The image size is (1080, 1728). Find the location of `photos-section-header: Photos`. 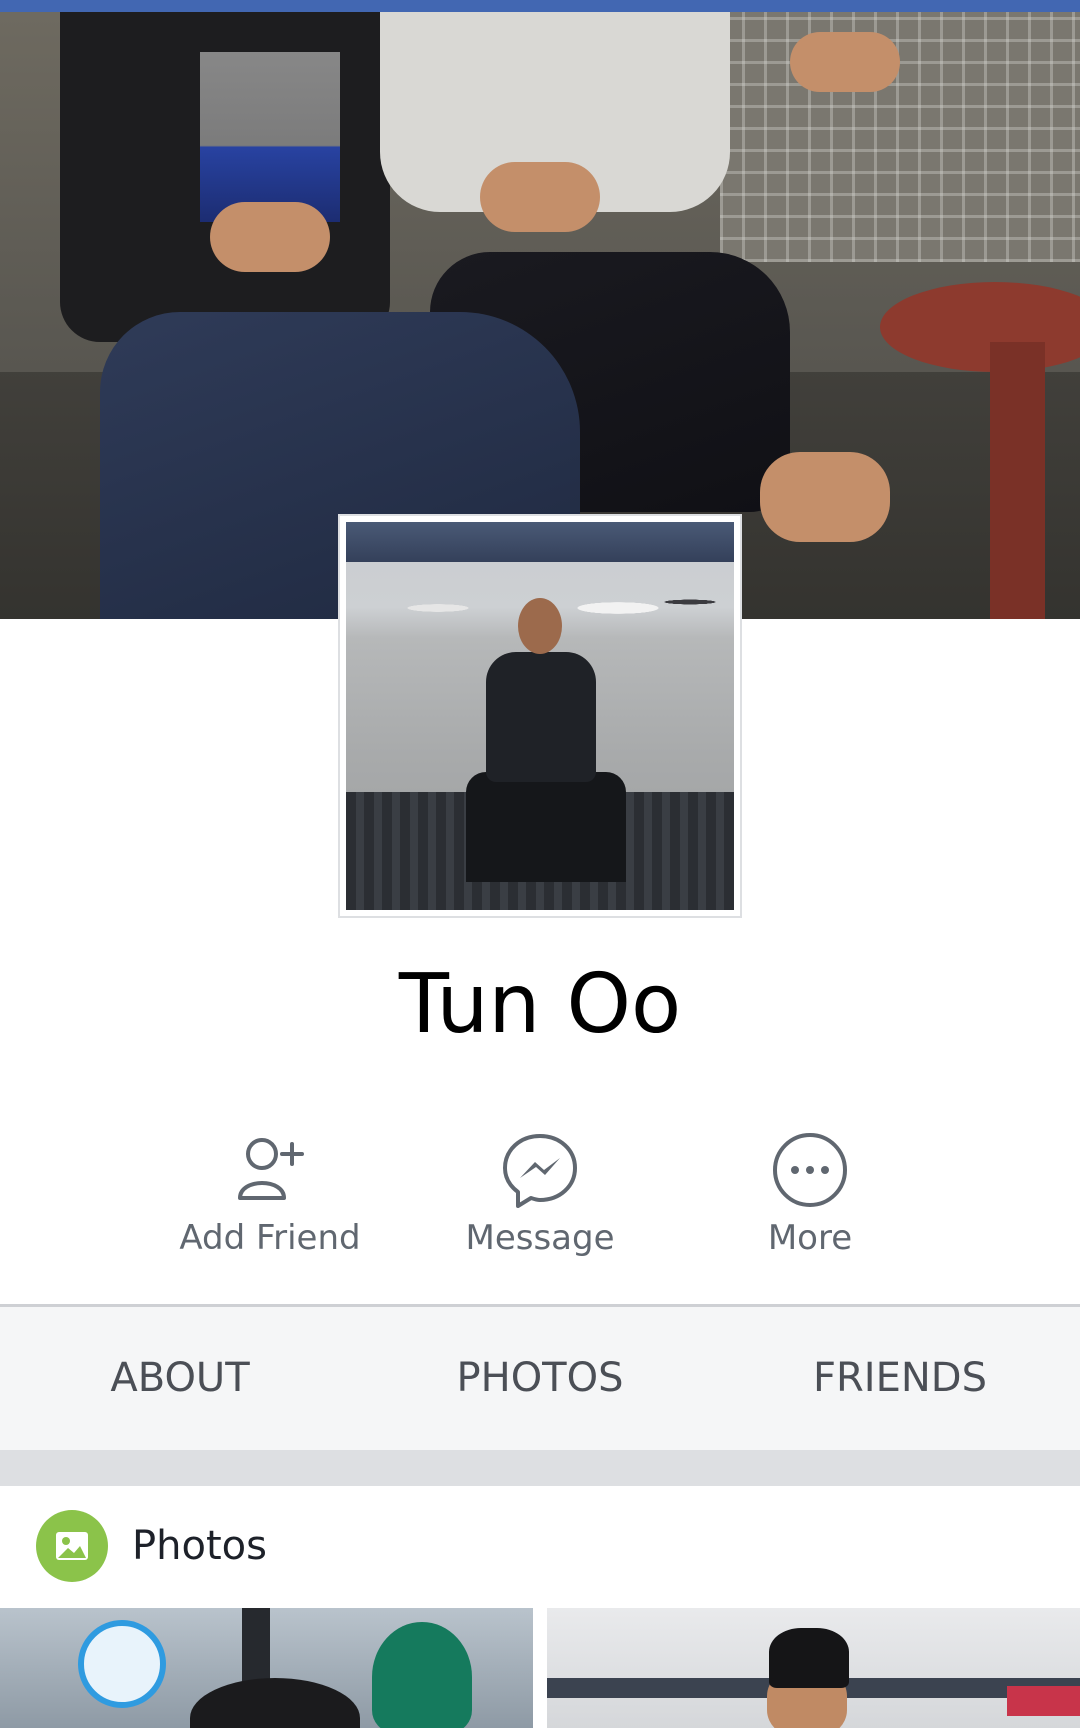

photos-section-header: Photos is located at coordinates (540, 1547).